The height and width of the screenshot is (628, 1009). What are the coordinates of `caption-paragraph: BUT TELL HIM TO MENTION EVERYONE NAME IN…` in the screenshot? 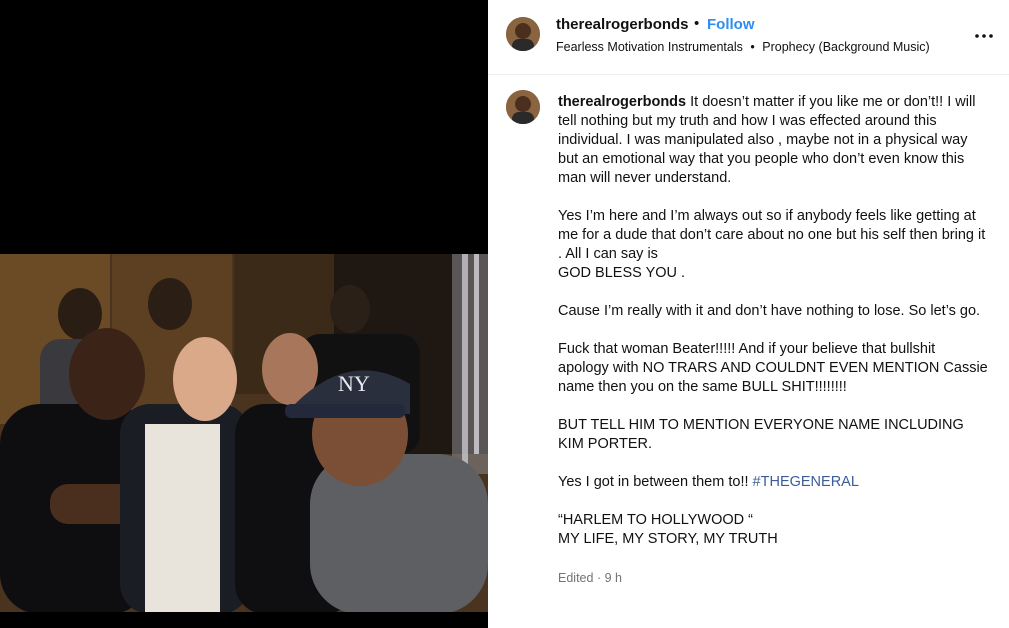 It's located at (773, 435).